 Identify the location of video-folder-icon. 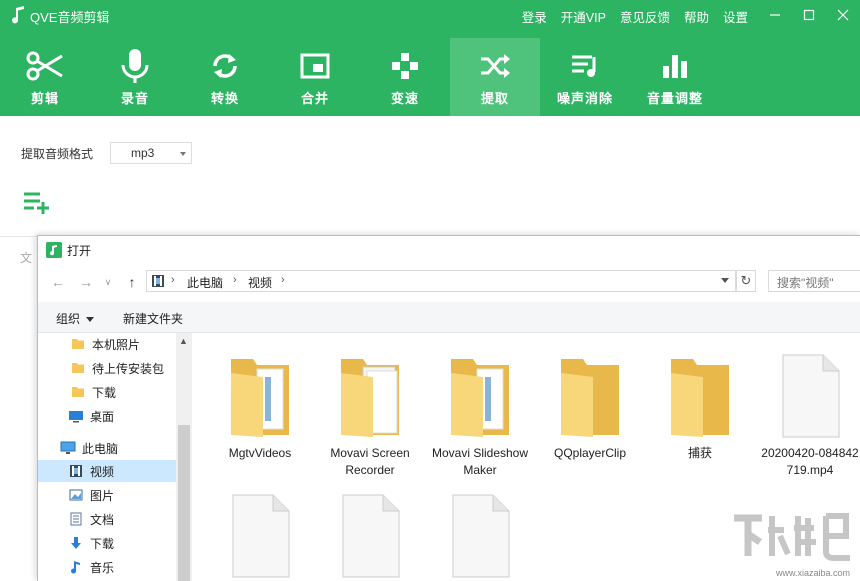
(158, 281).